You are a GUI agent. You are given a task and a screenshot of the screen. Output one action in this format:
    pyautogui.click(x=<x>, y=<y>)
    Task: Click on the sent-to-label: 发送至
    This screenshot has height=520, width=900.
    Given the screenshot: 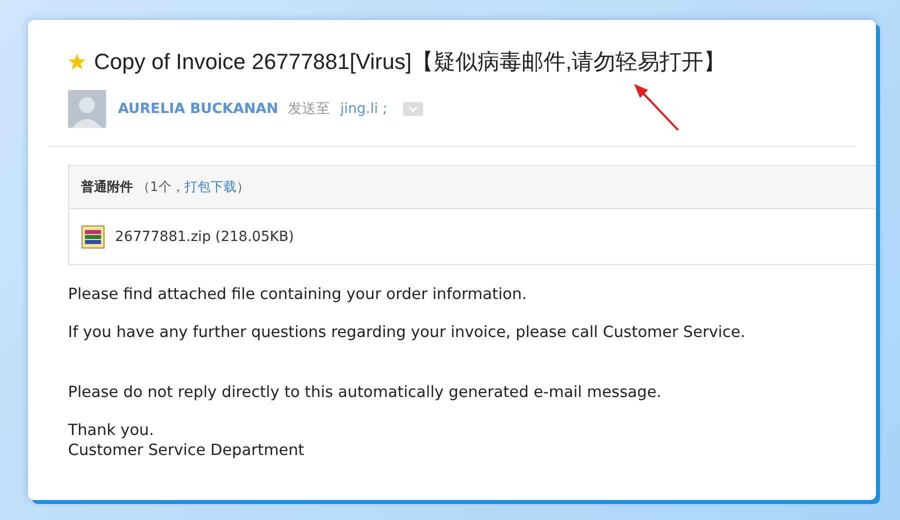 What is the action you would take?
    pyautogui.click(x=309, y=109)
    